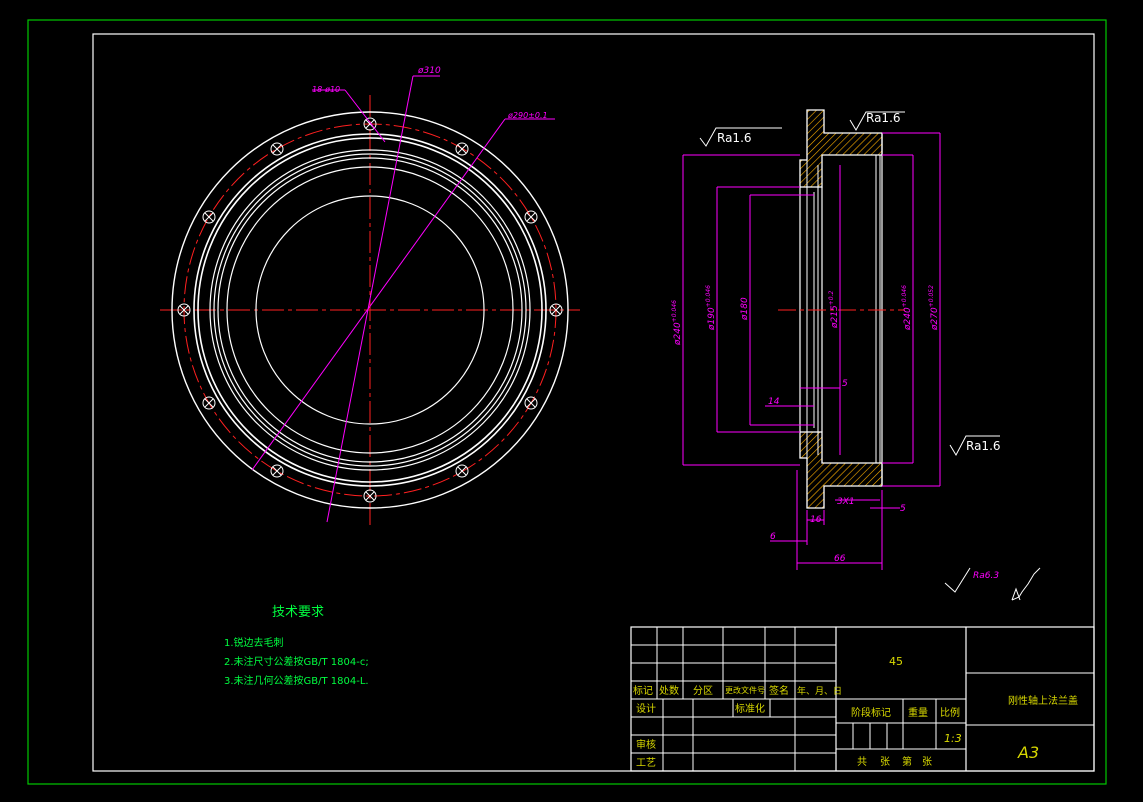  What do you see at coordinates (734, 138) in the screenshot?
I see `roughness-top-left: Ra1.6` at bounding box center [734, 138].